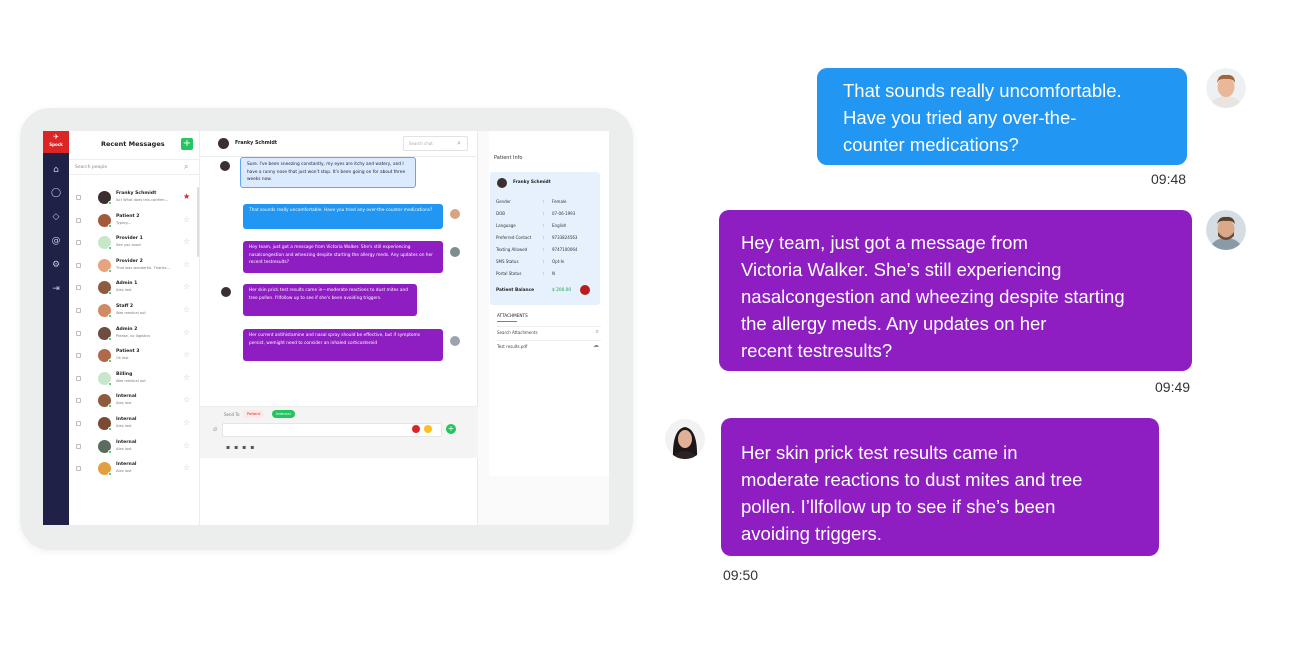 This screenshot has width=1293, height=651. What do you see at coordinates (126, 419) in the screenshot?
I see `contact-name: Internal` at bounding box center [126, 419].